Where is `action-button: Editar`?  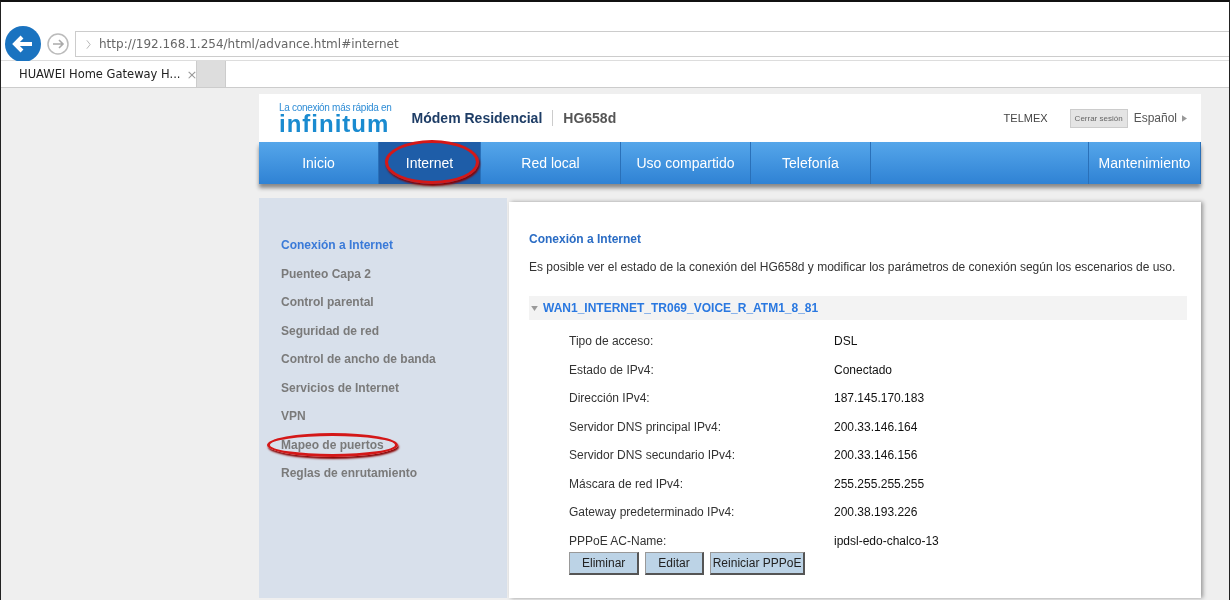 action-button: Editar is located at coordinates (674, 563).